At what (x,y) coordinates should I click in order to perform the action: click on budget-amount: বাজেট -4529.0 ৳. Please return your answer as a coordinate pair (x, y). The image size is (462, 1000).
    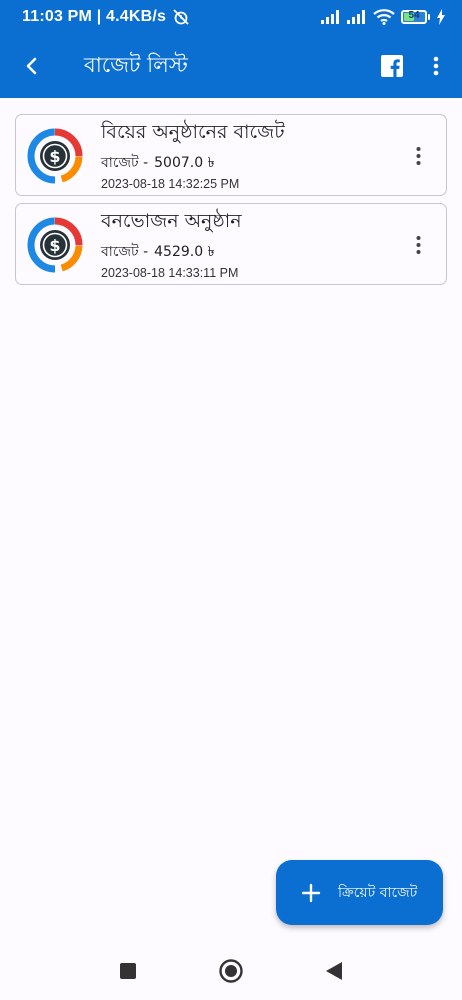
    Looking at the image, I should click on (158, 252).